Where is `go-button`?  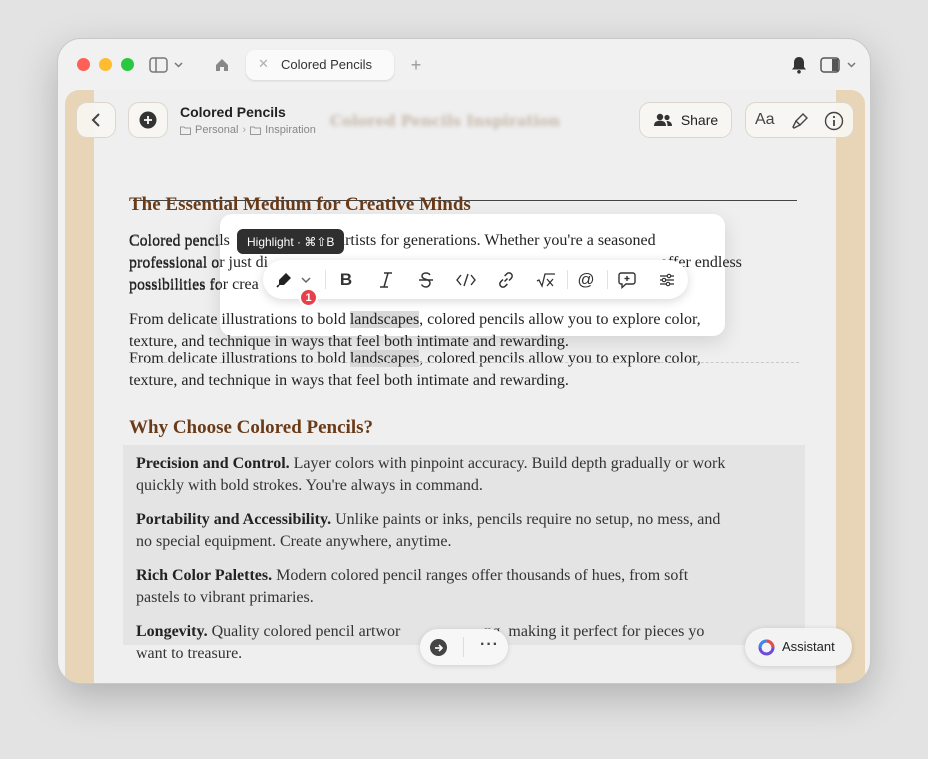
go-button is located at coordinates (438, 647).